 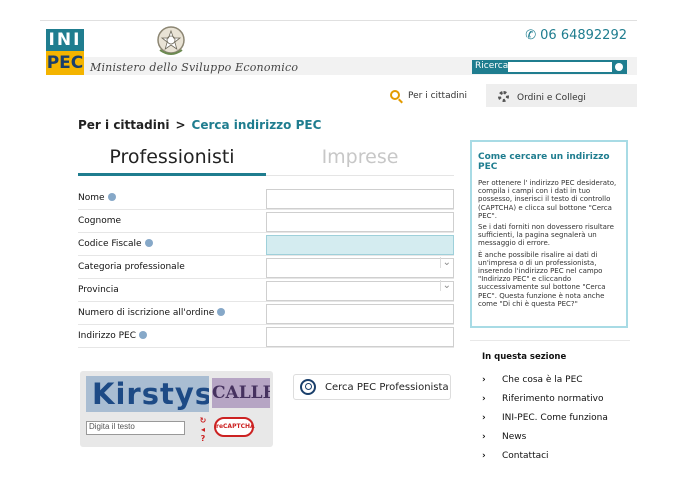 What do you see at coordinates (203, 420) in the screenshot?
I see `refresh-icon: ↻` at bounding box center [203, 420].